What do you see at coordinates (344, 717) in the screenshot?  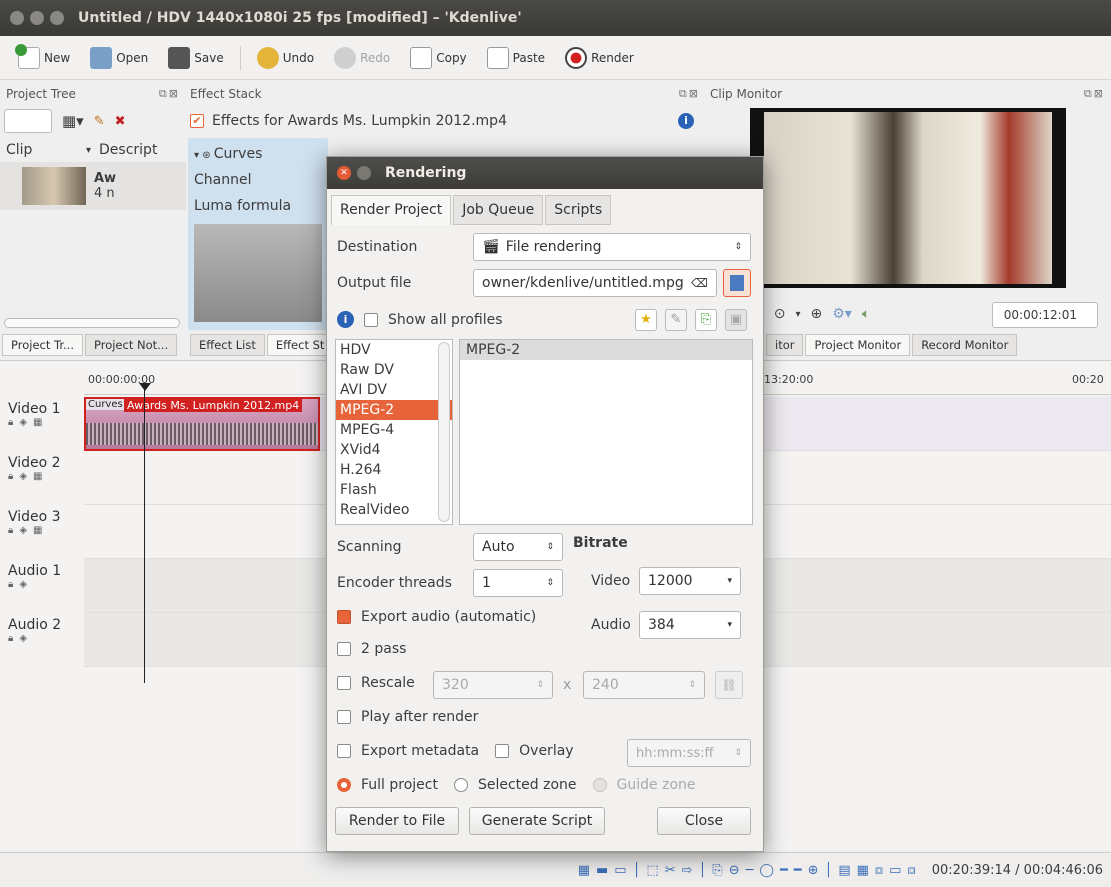 I see `play-after-render-checkbox` at bounding box center [344, 717].